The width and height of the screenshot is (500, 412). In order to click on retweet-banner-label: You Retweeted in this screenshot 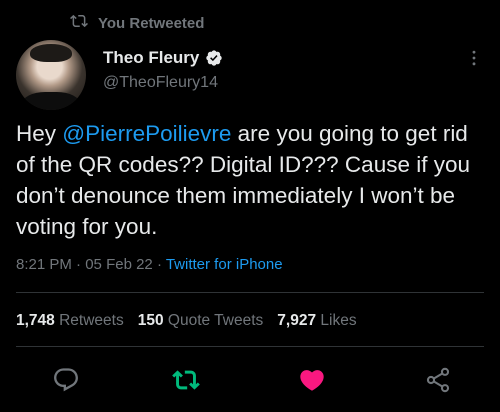, I will do `click(151, 23)`.